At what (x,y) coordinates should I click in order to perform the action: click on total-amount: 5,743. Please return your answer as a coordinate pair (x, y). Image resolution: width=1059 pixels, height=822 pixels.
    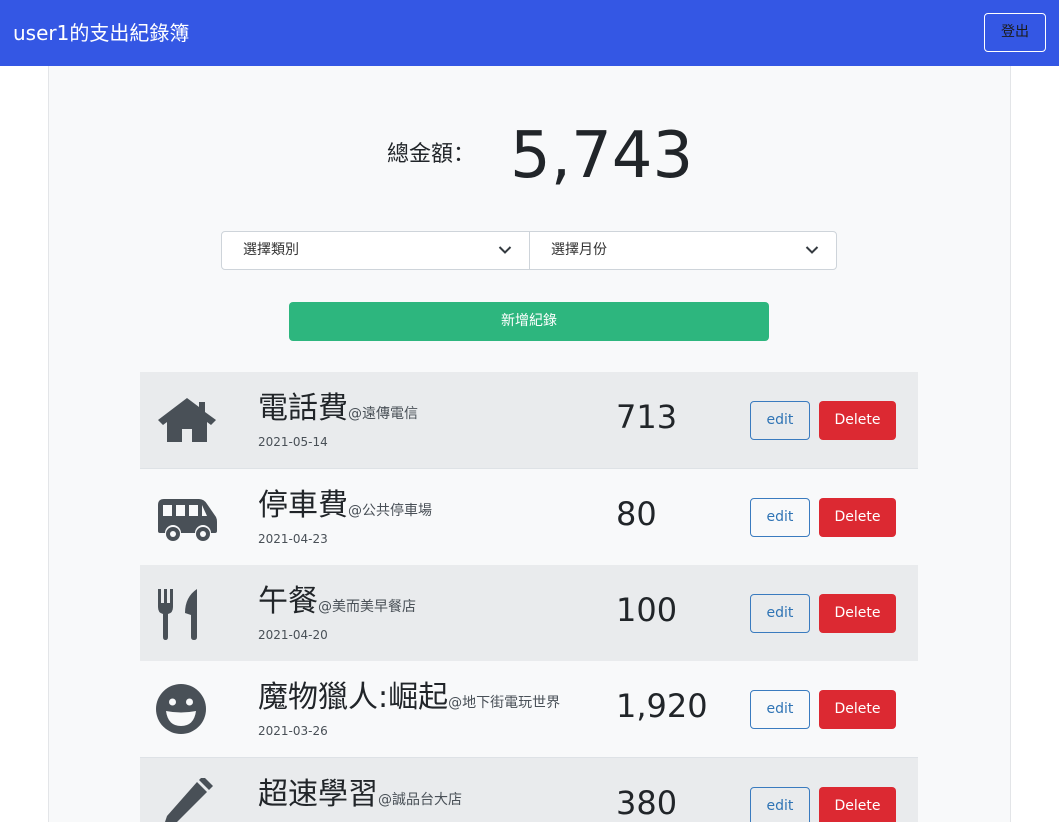
    Looking at the image, I should click on (602, 156).